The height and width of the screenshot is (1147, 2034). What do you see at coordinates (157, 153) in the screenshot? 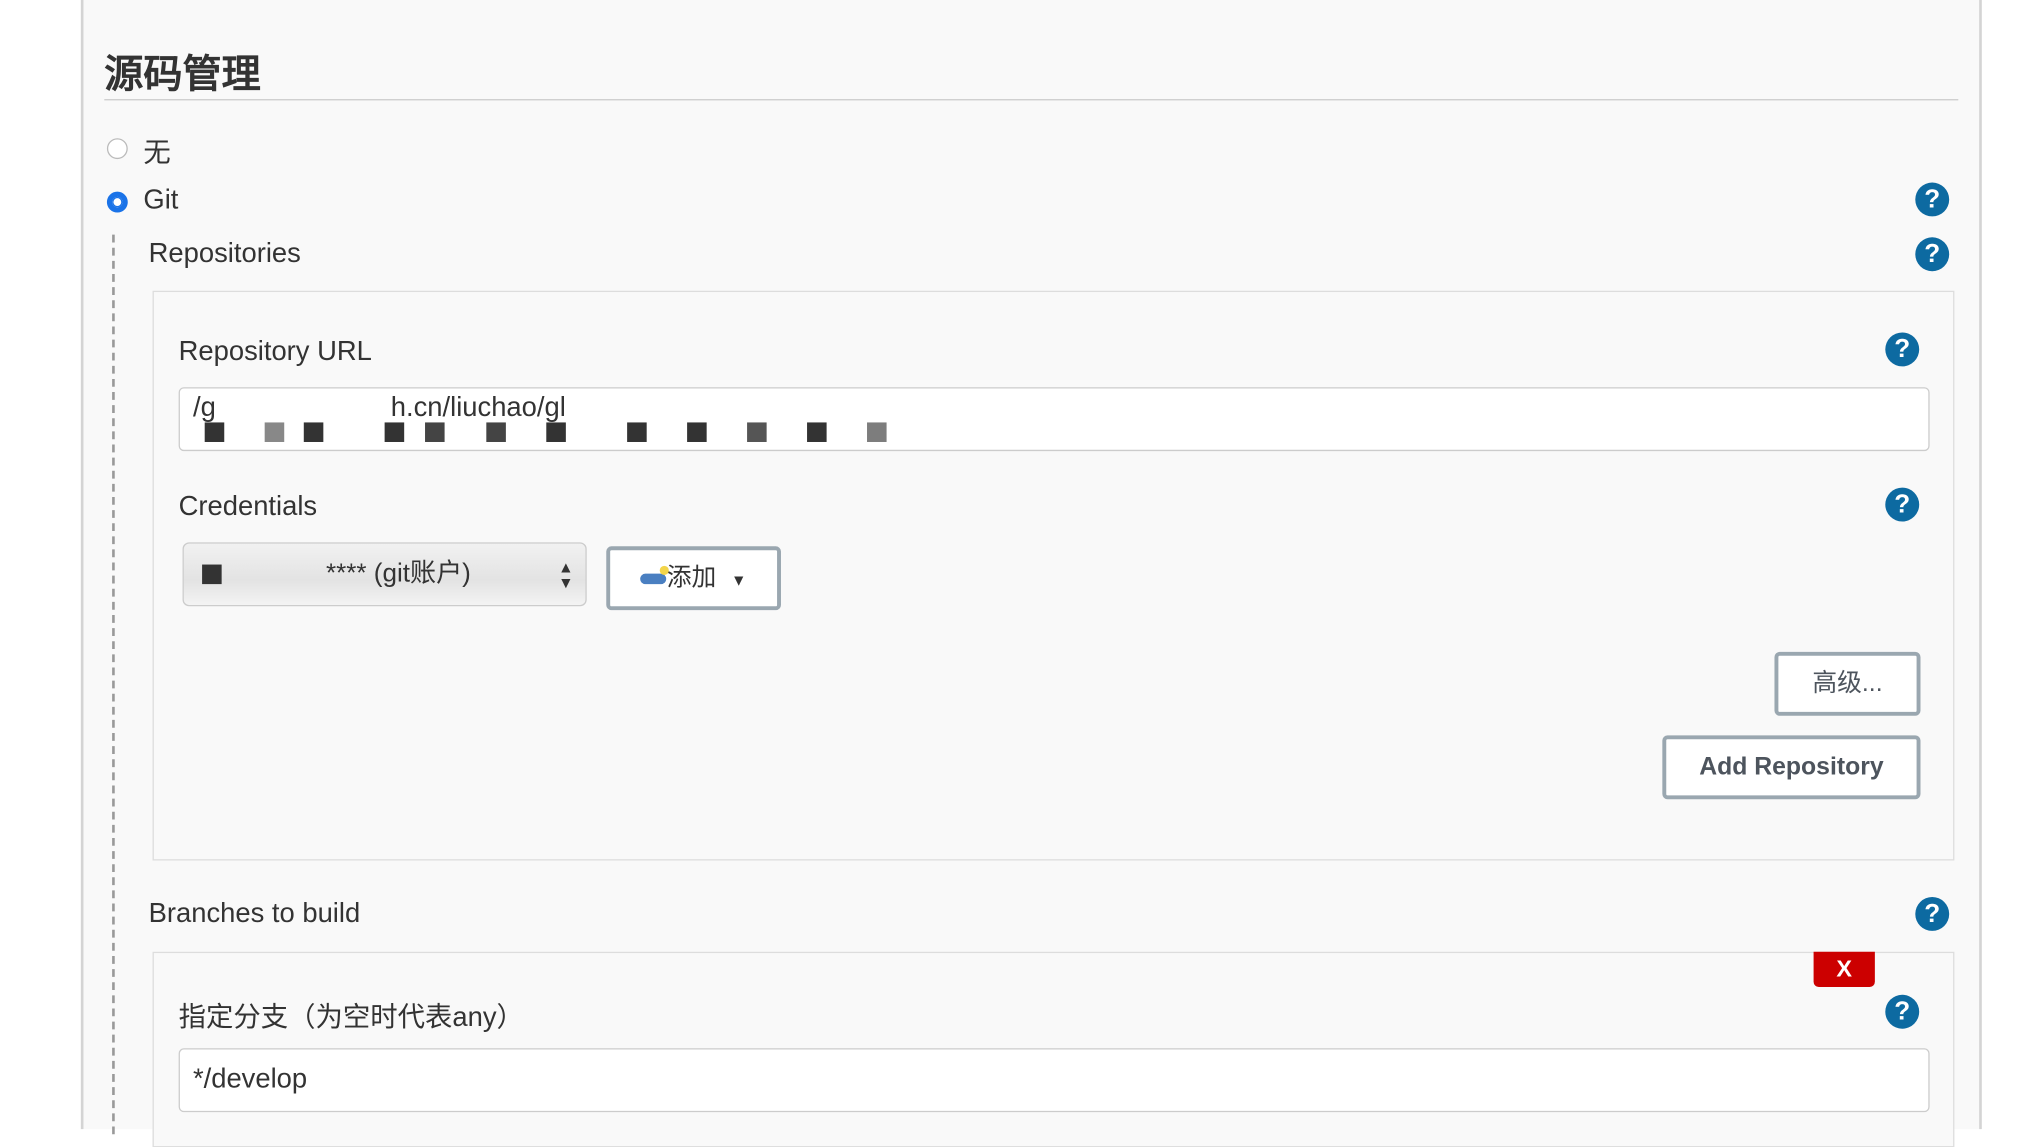
I see `radio-none-label: 无` at bounding box center [157, 153].